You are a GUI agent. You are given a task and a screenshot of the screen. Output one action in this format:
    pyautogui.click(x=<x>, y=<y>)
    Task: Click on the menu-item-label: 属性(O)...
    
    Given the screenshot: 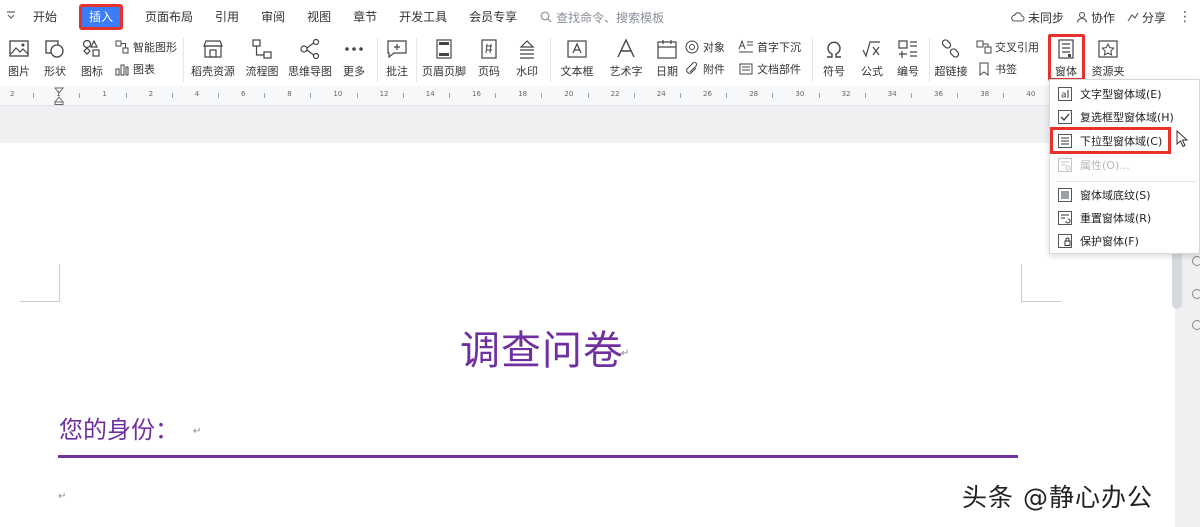 What is the action you would take?
    pyautogui.click(x=1105, y=165)
    